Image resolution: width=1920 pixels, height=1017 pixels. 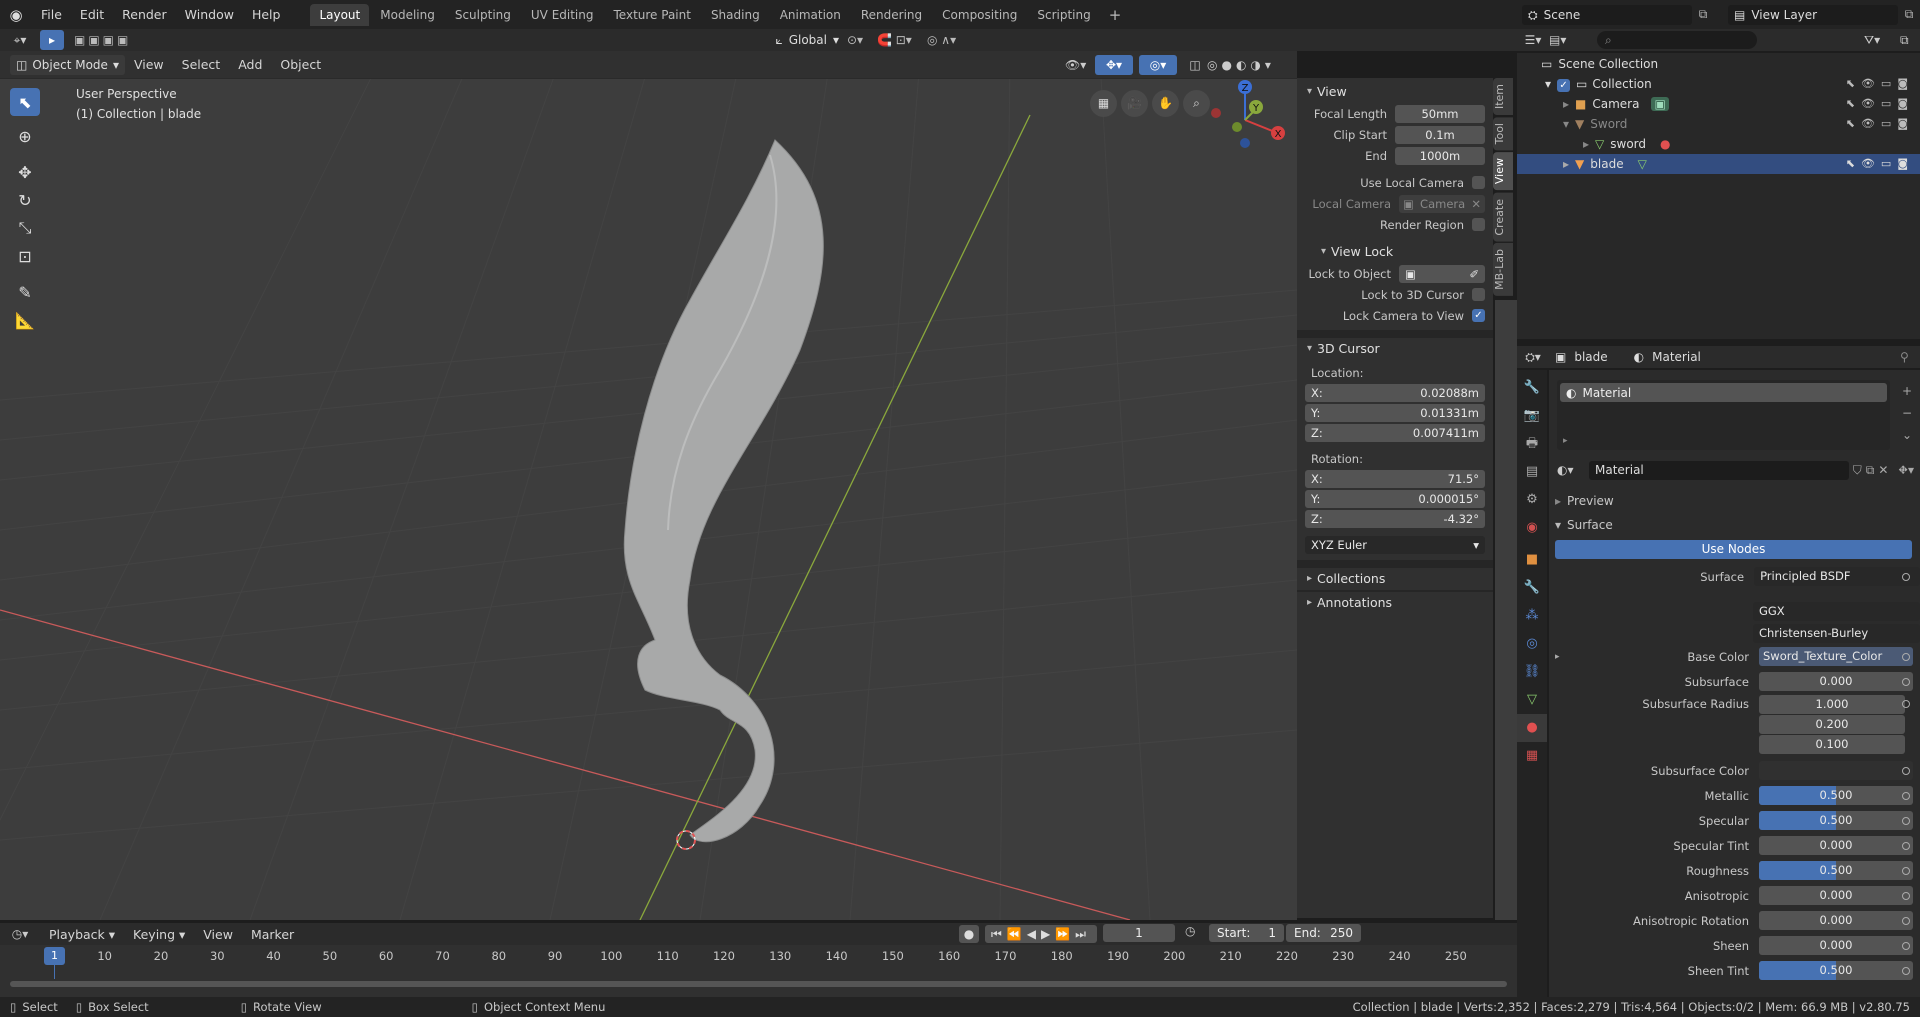 I want to click on use-local-camera-checkbox, so click(x=1478, y=182).